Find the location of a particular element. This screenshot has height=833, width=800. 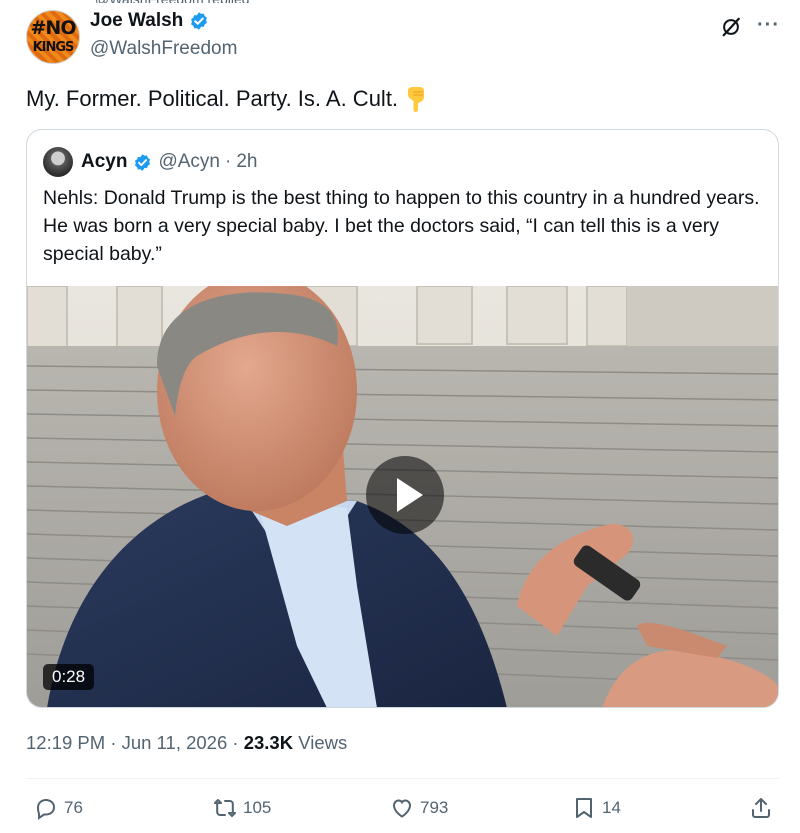

tweet-meta: 12:19 PM · Jun 11, 2026 · 23.3K Views is located at coordinates (186, 743).